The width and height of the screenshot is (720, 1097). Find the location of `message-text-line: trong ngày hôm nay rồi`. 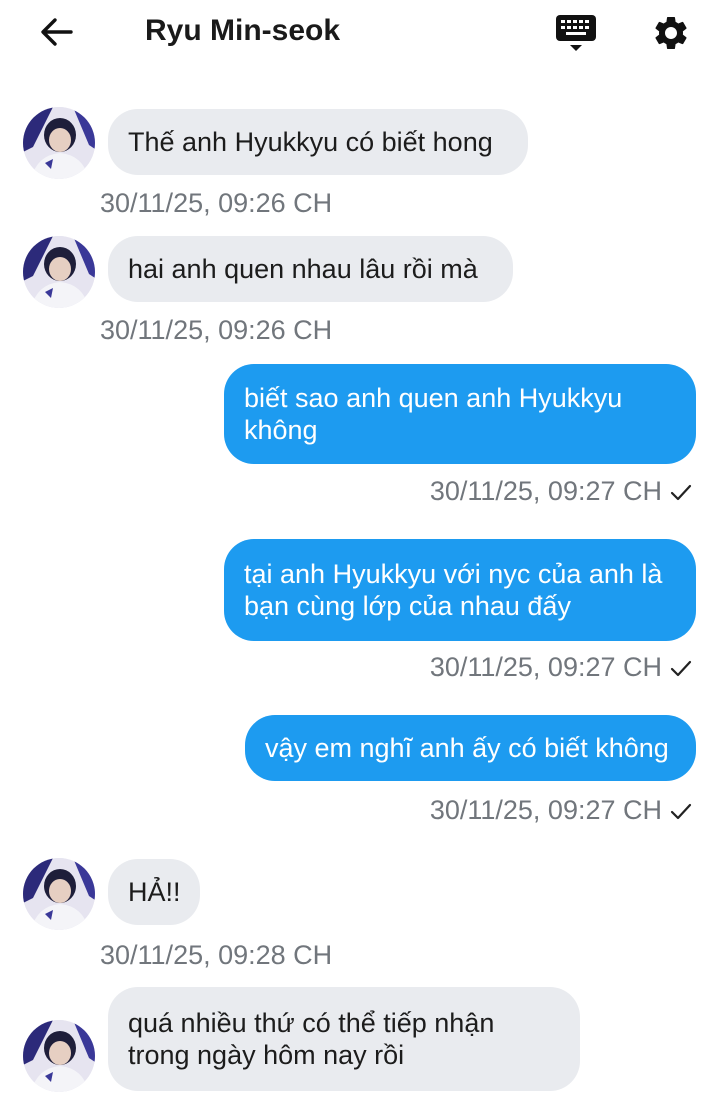

message-text-line: trong ngày hôm nay rồi is located at coordinates (266, 1055).